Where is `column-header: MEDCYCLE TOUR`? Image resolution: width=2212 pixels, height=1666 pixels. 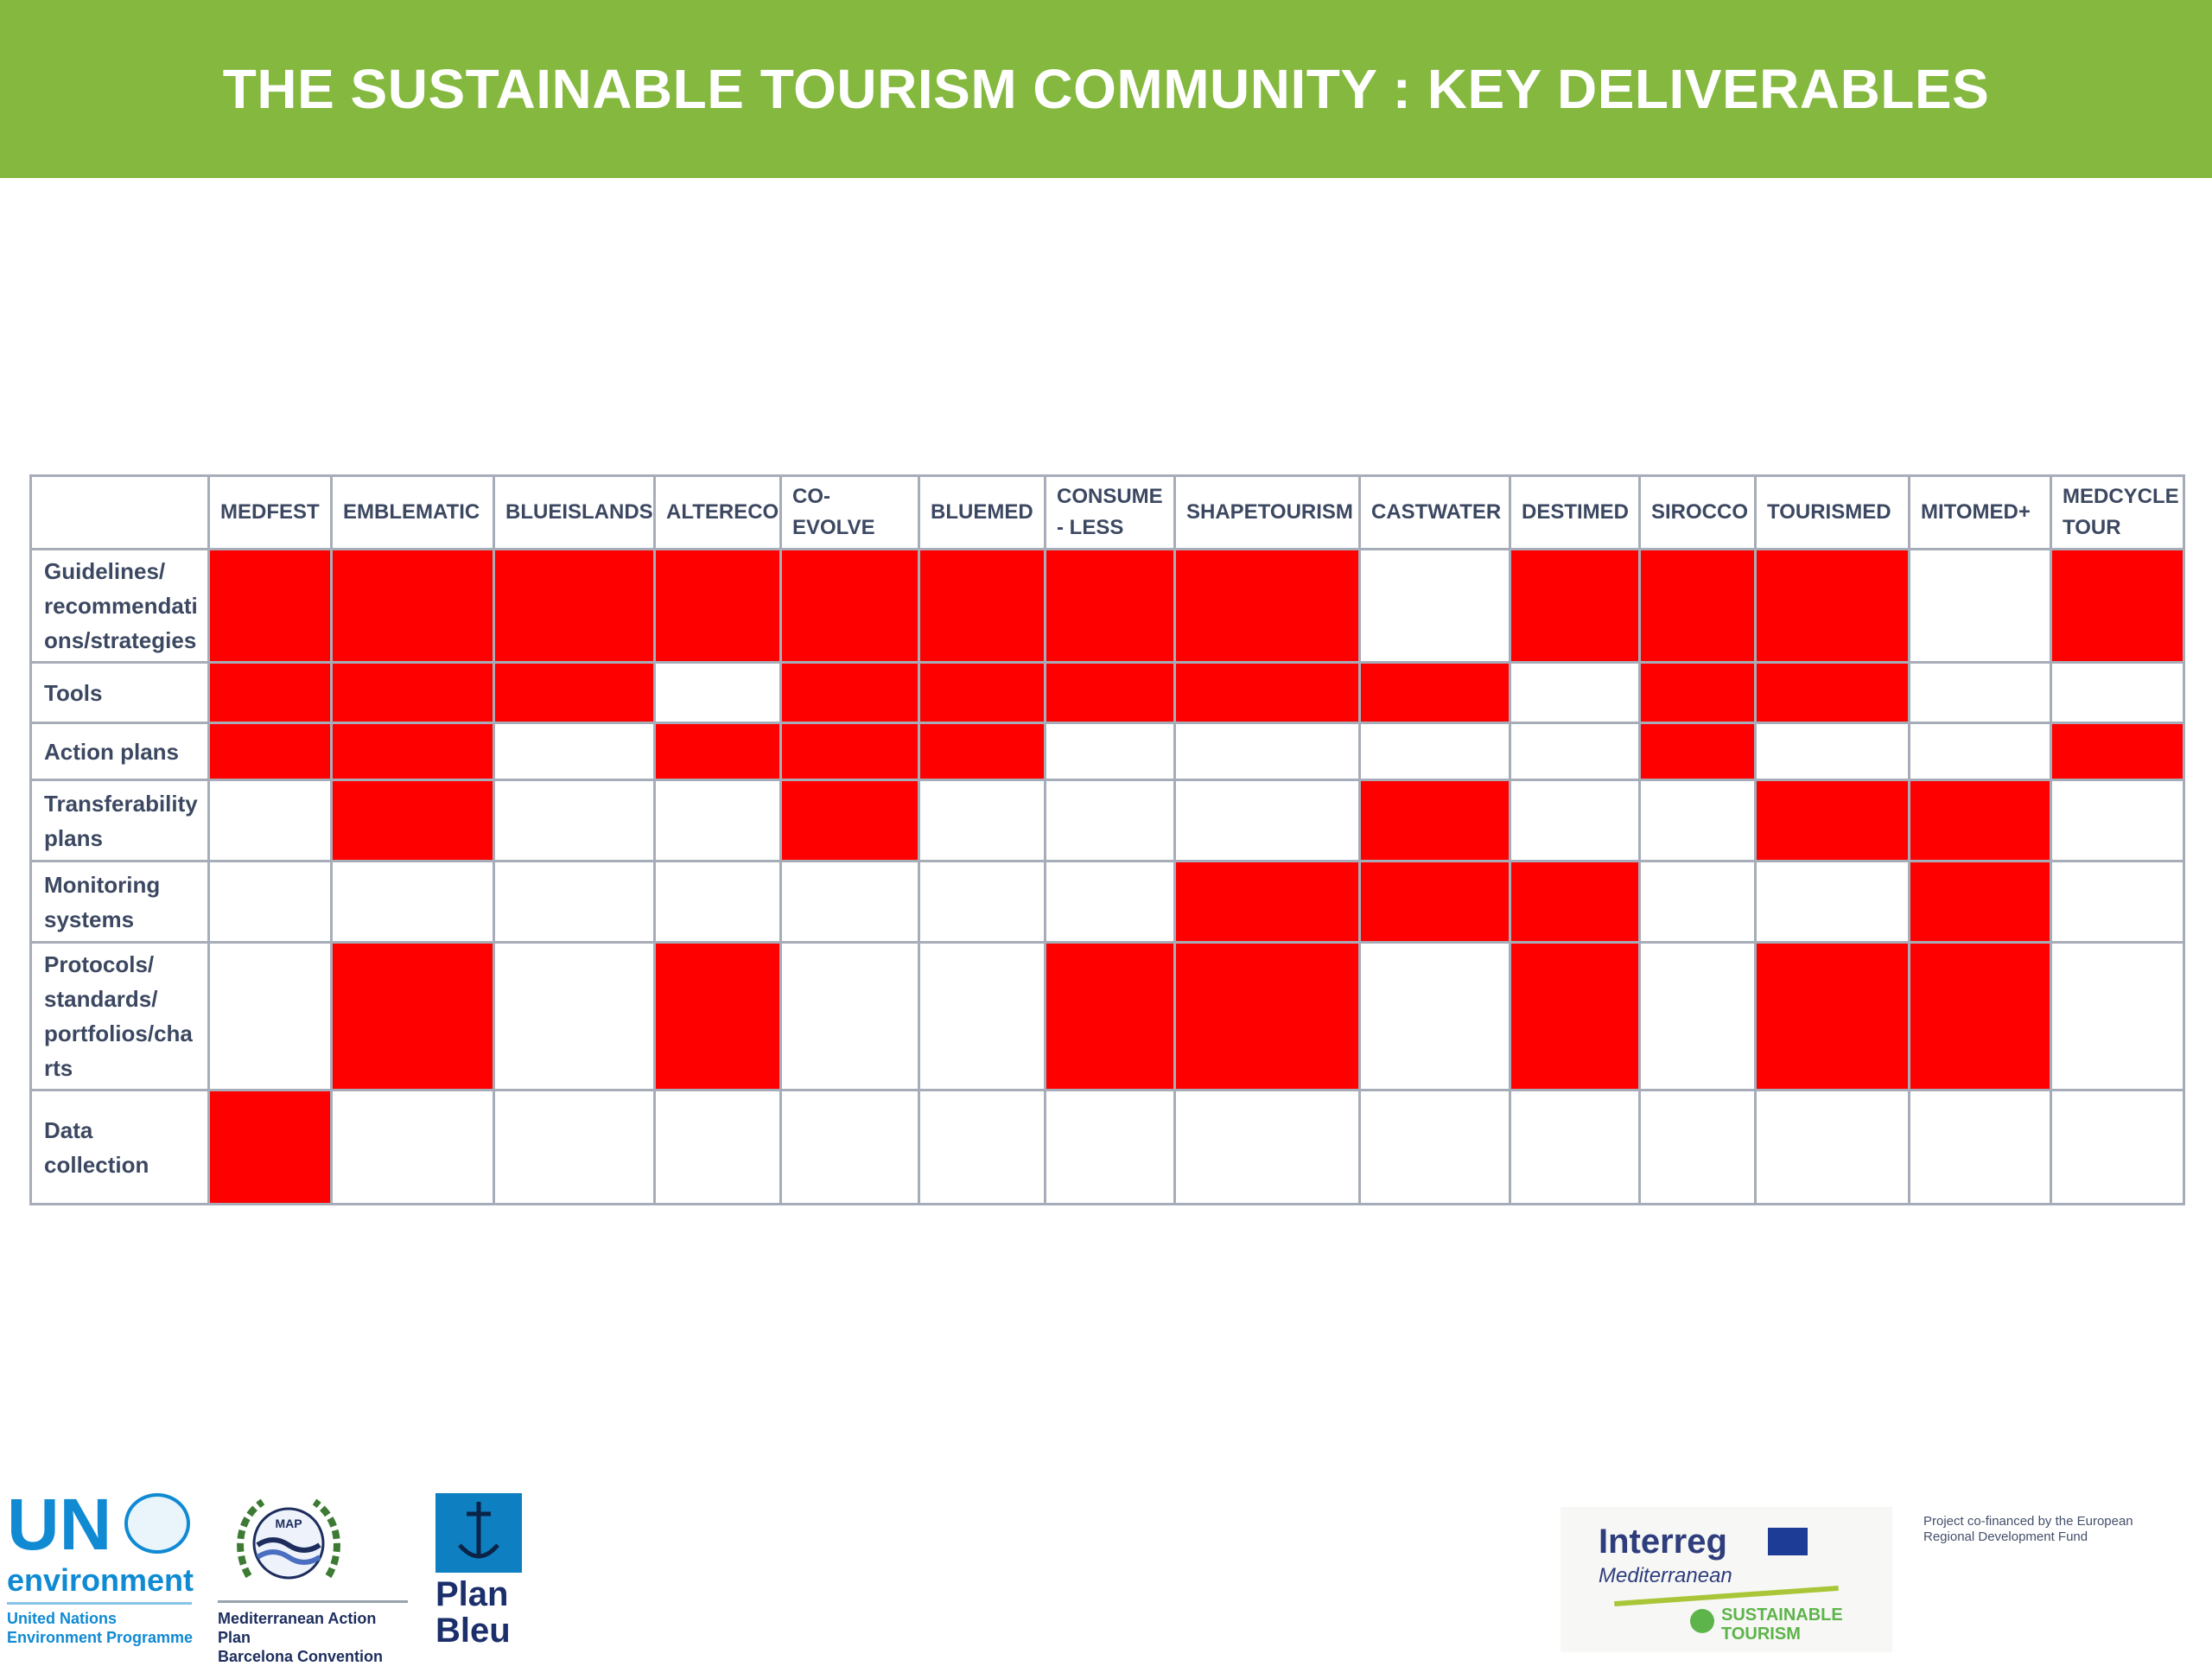 column-header: MEDCYCLE TOUR is located at coordinates (2117, 512).